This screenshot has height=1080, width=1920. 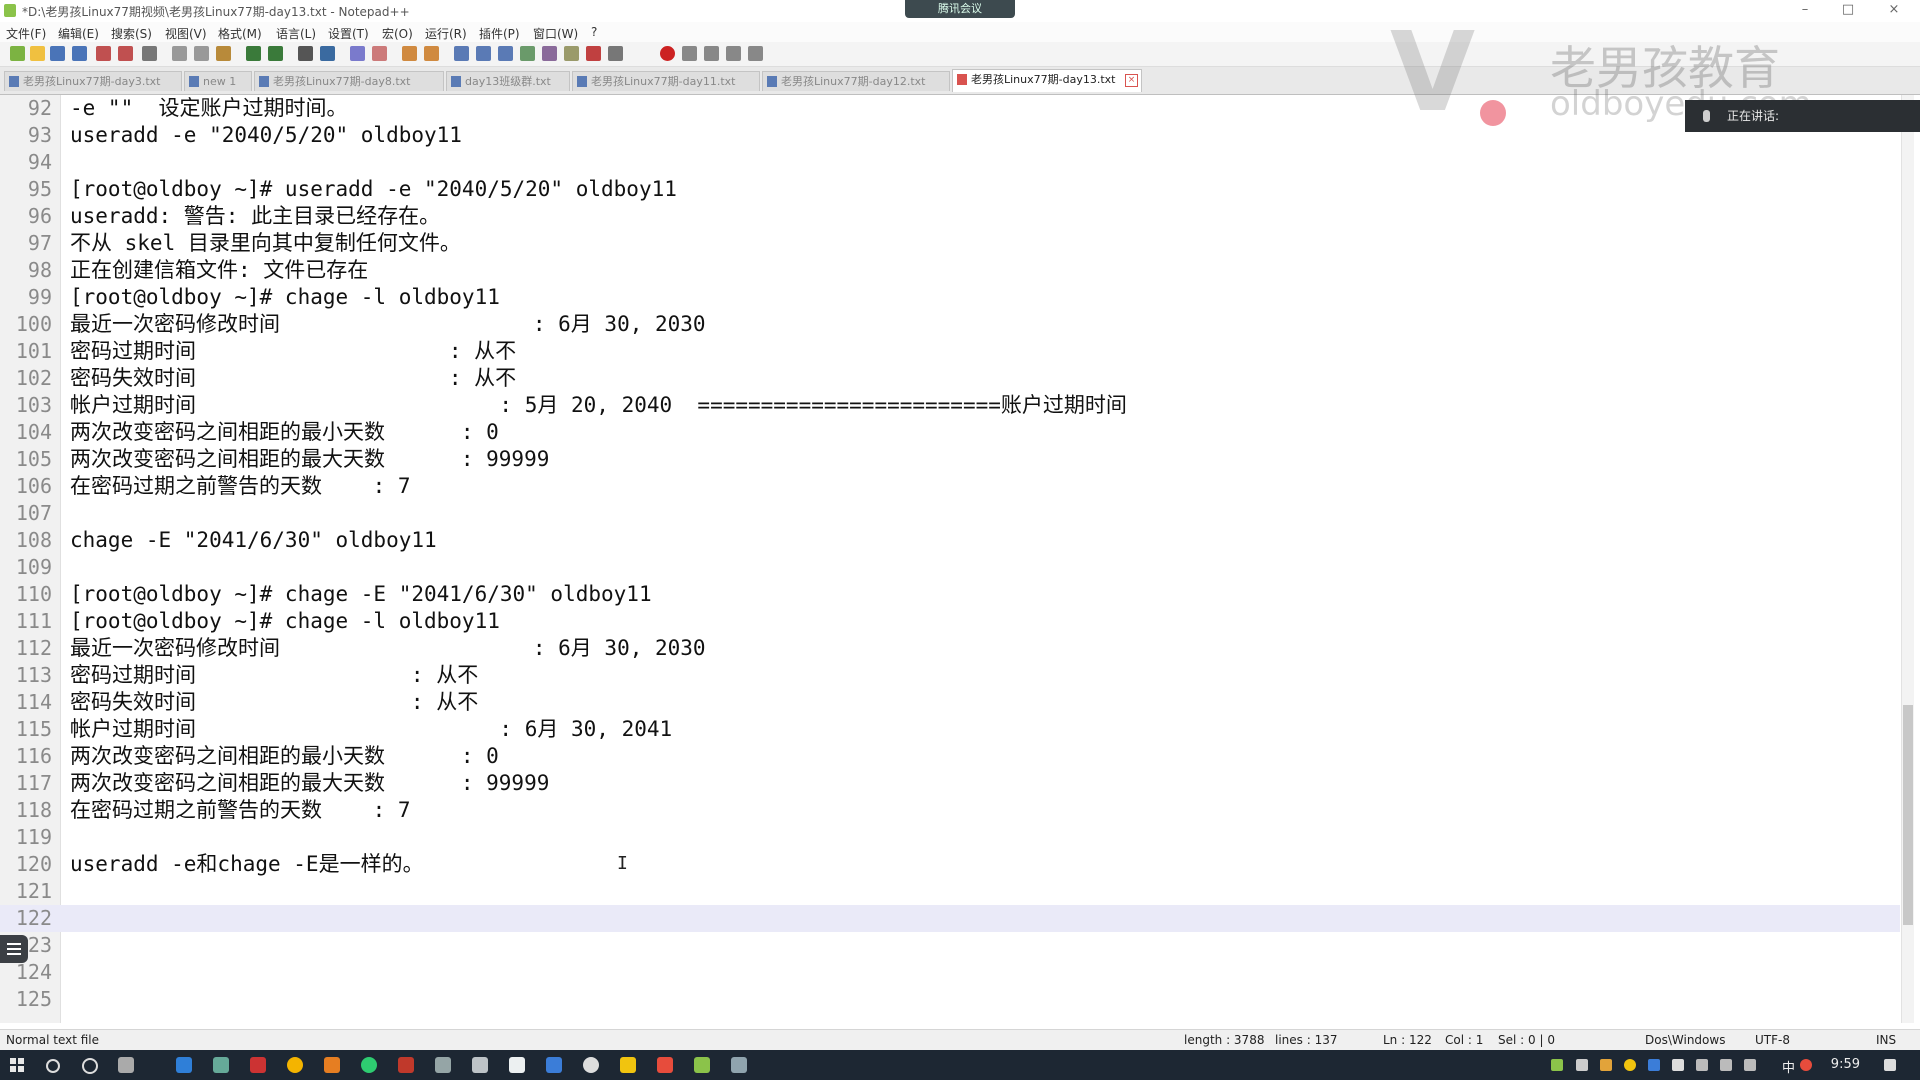 What do you see at coordinates (594, 32) in the screenshot?
I see `menu-help: ?` at bounding box center [594, 32].